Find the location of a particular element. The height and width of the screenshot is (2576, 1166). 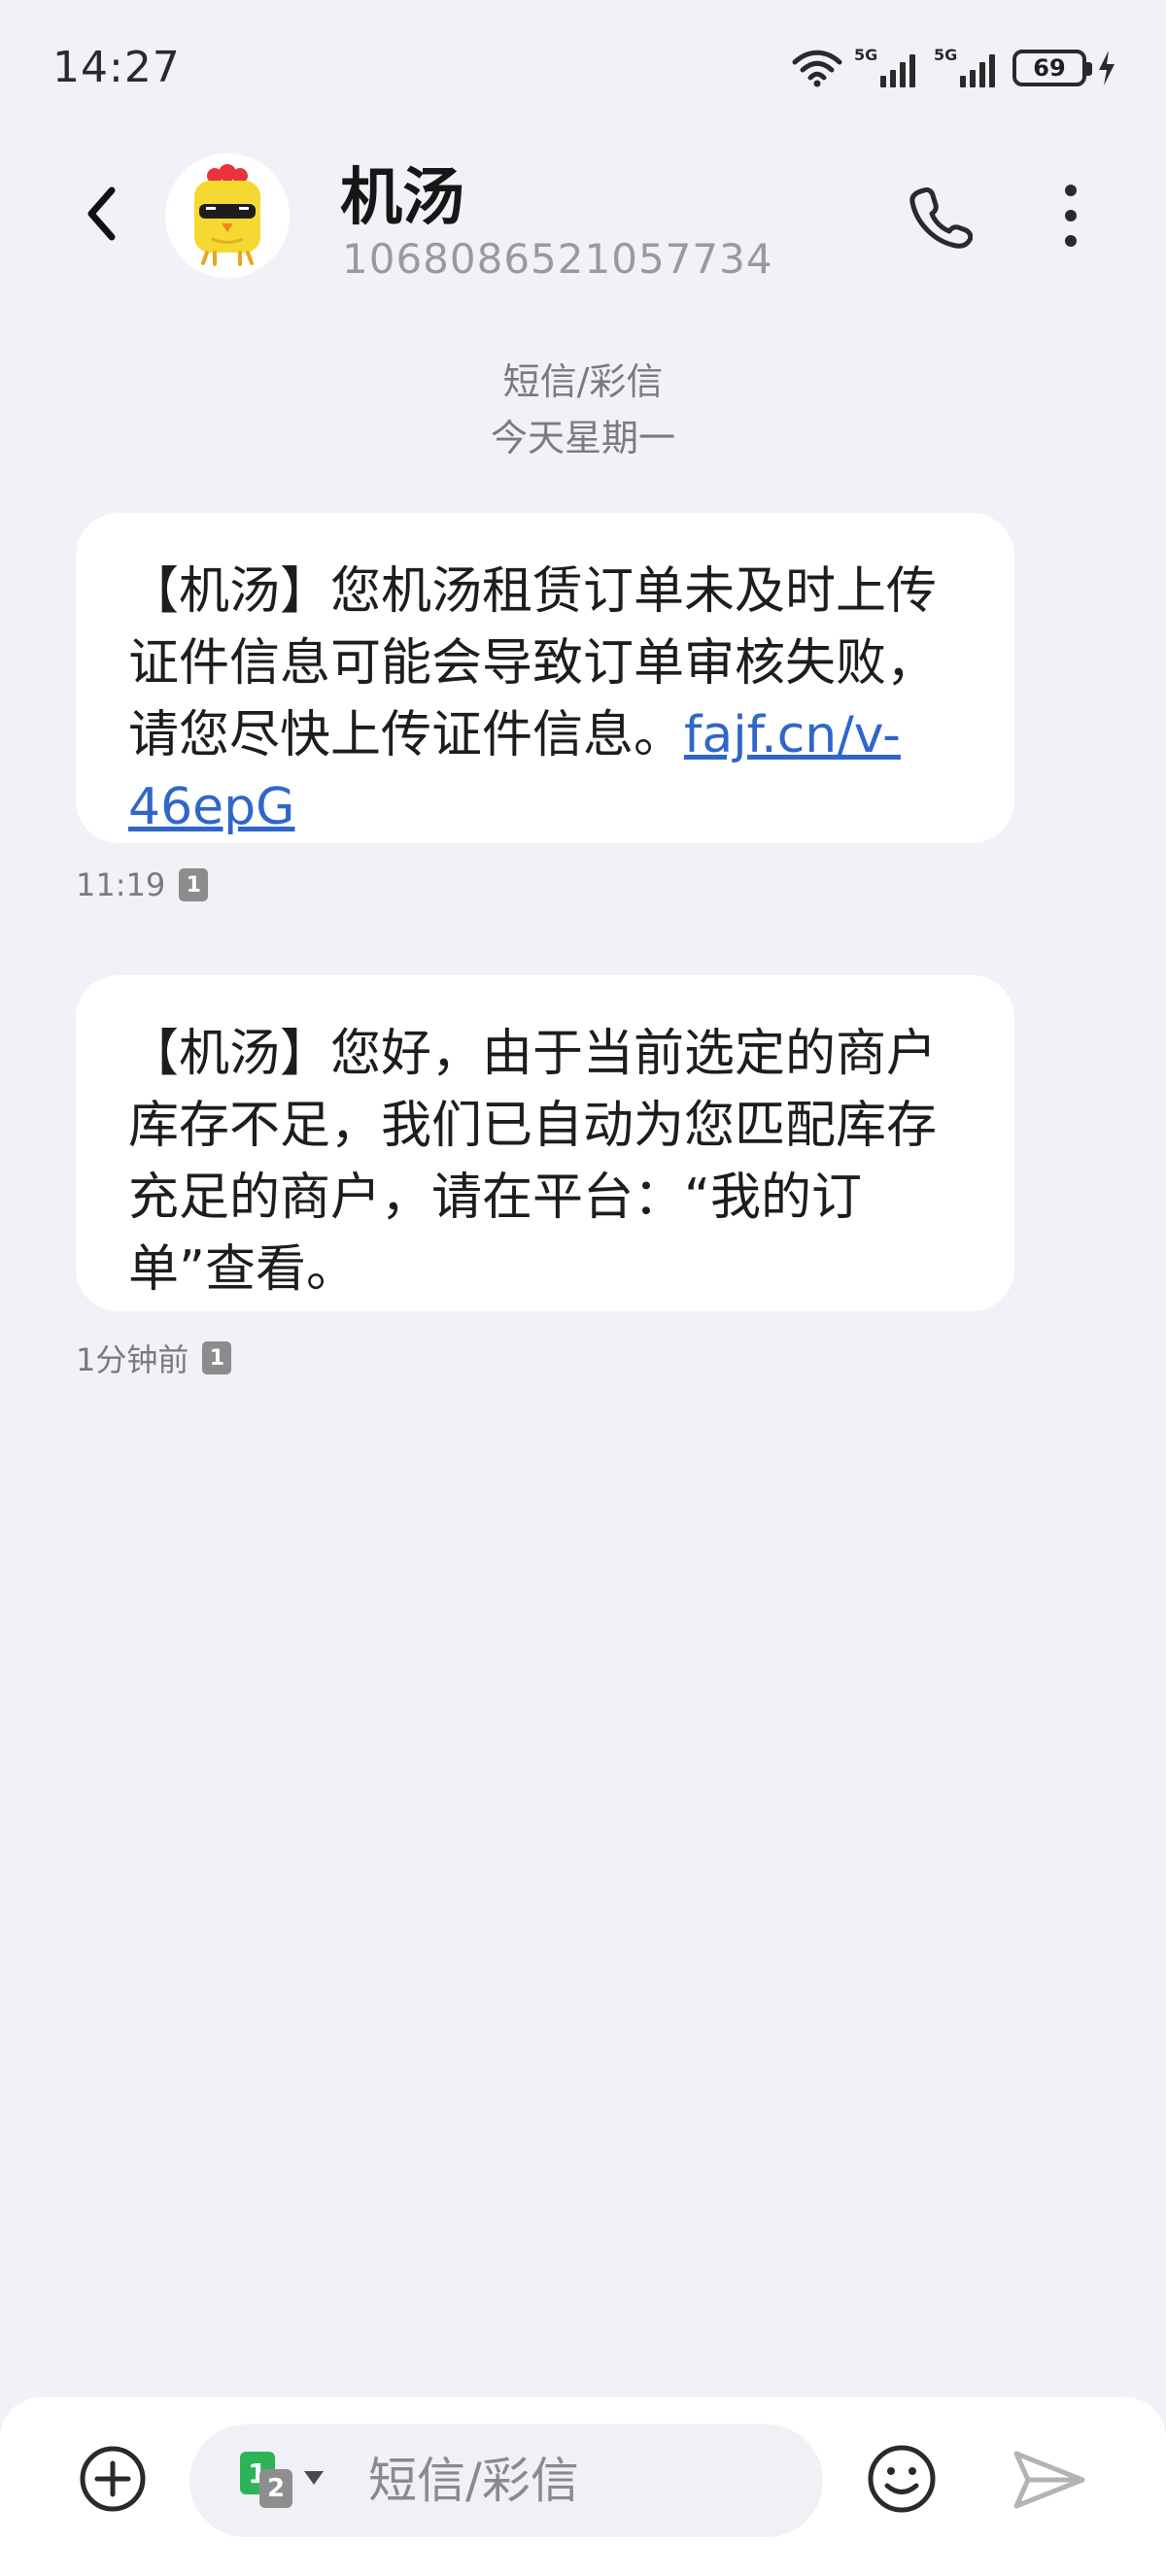

call-button is located at coordinates (939, 215).